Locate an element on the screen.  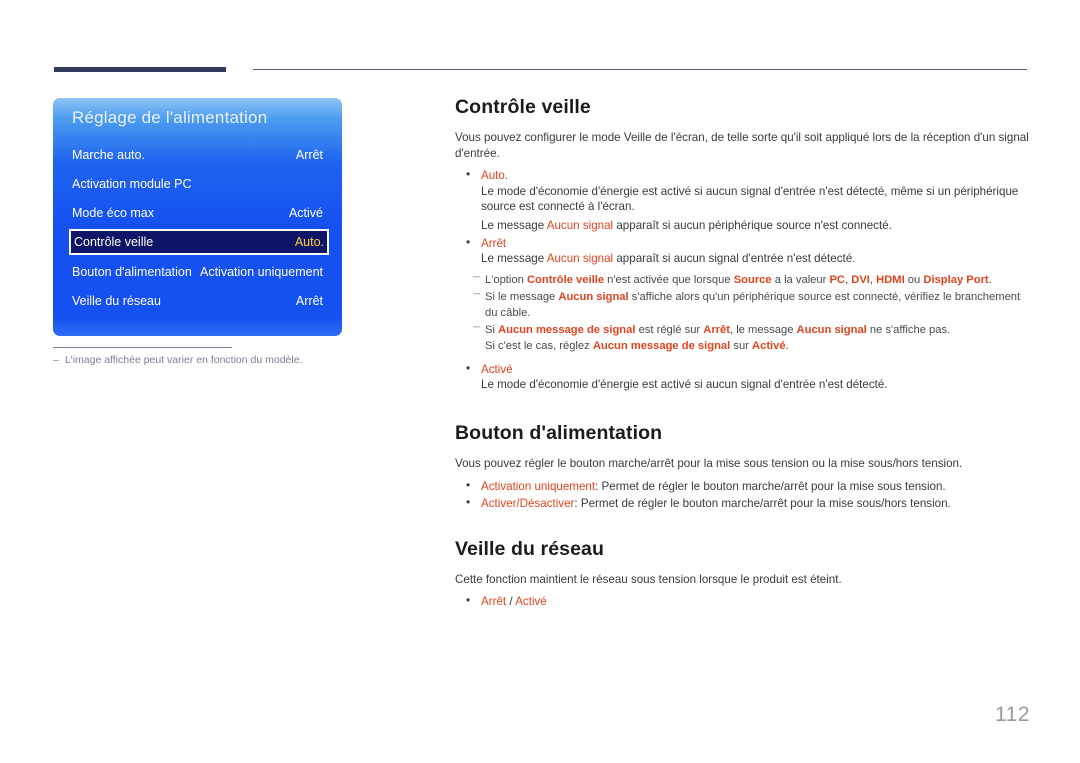
inline-term-arret: Arrêt is located at coordinates (716, 329).